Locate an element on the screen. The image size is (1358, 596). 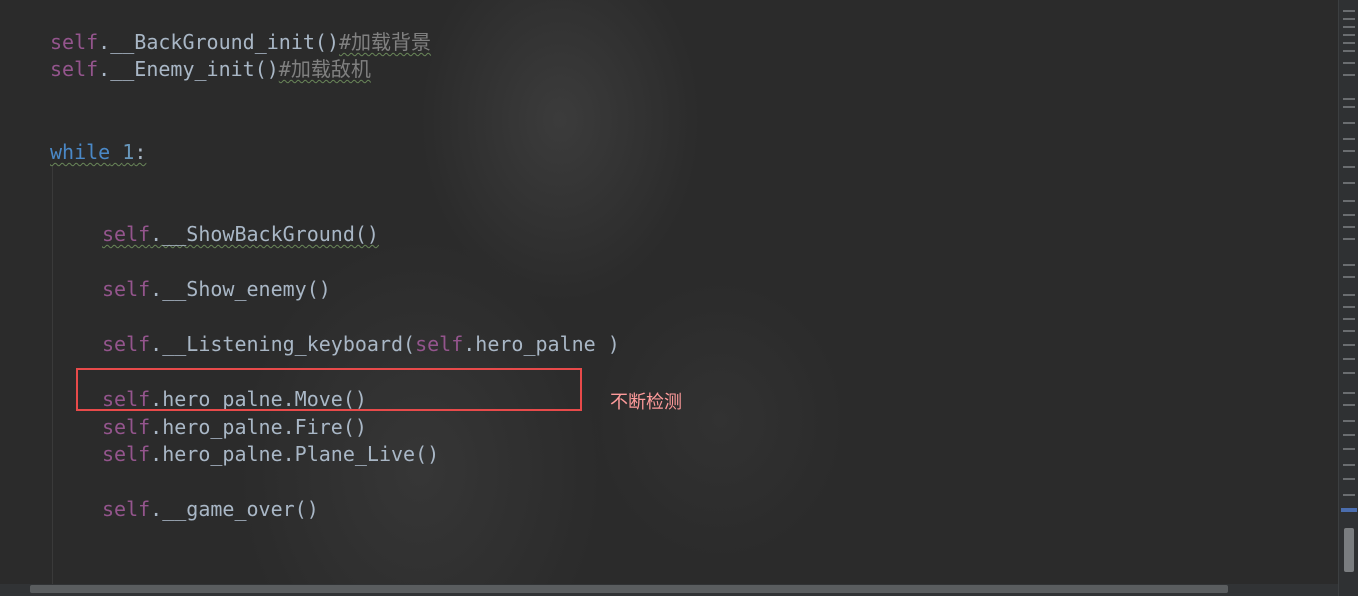
code-line-2: self.__Enemy_init()#加载敌机 is located at coordinates (210, 69).